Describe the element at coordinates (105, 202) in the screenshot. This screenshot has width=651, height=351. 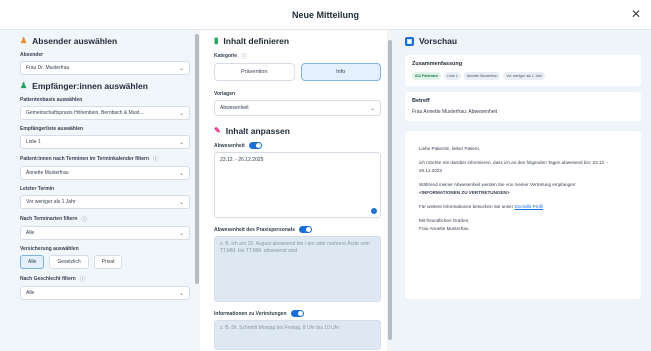
I see `last-appointment-select: Vor weniger als 1 Jahr ⌄` at that location.